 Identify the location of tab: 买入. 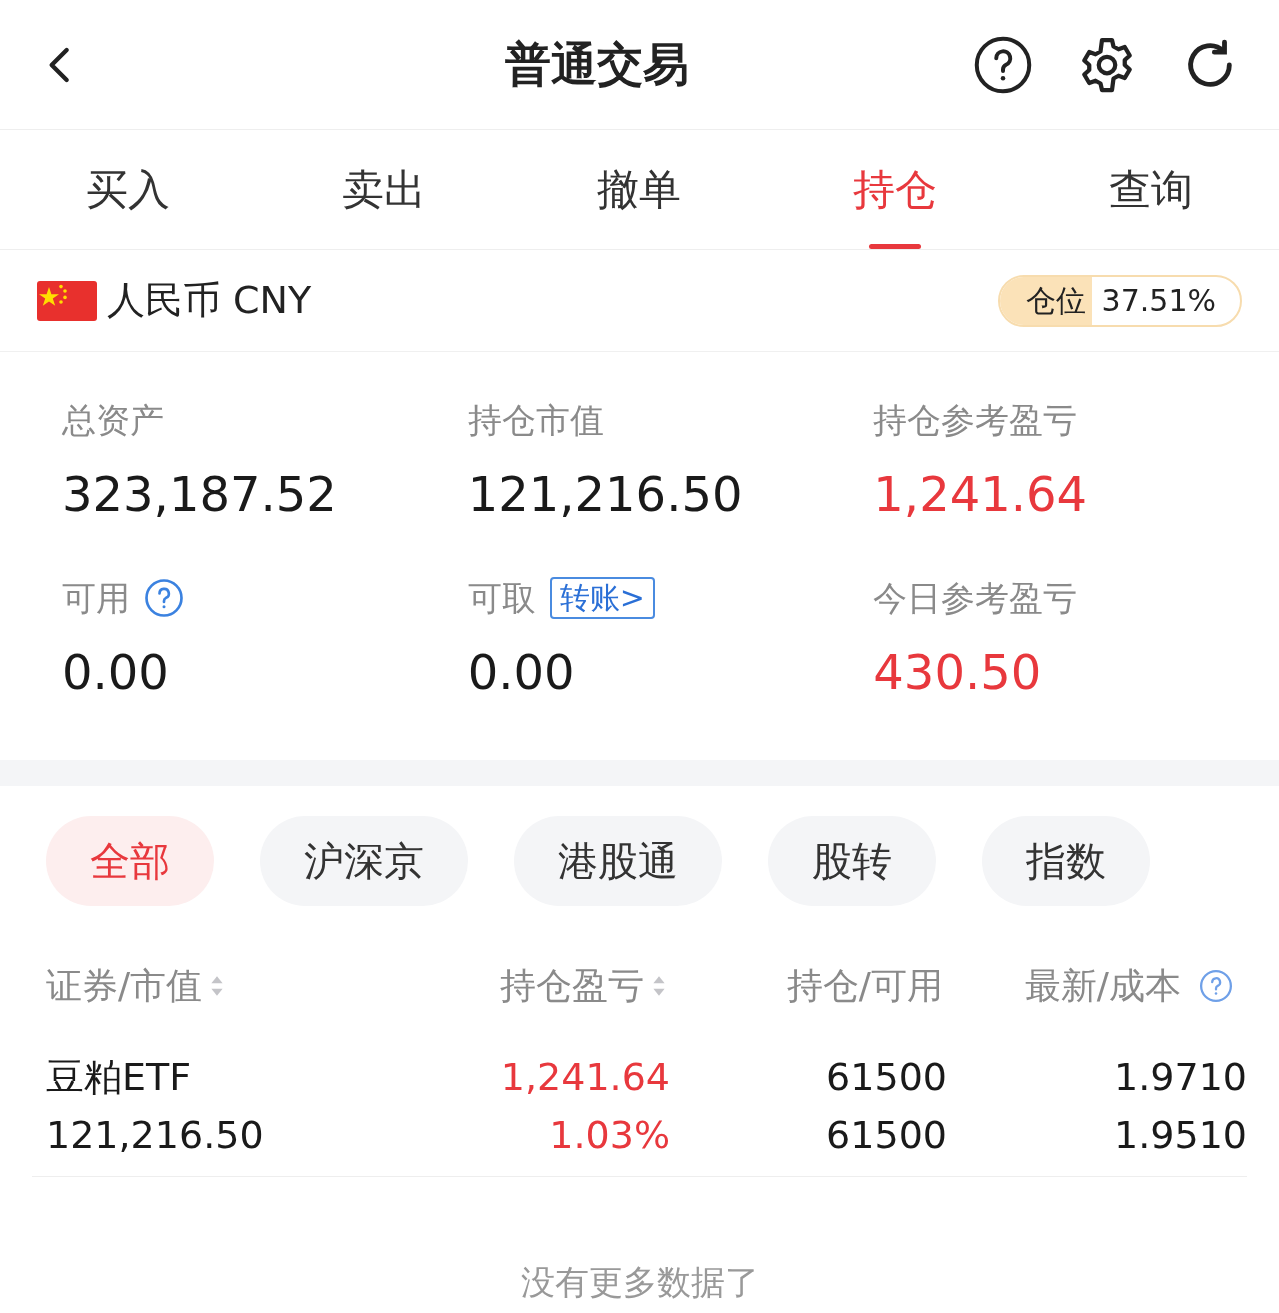
(128, 189).